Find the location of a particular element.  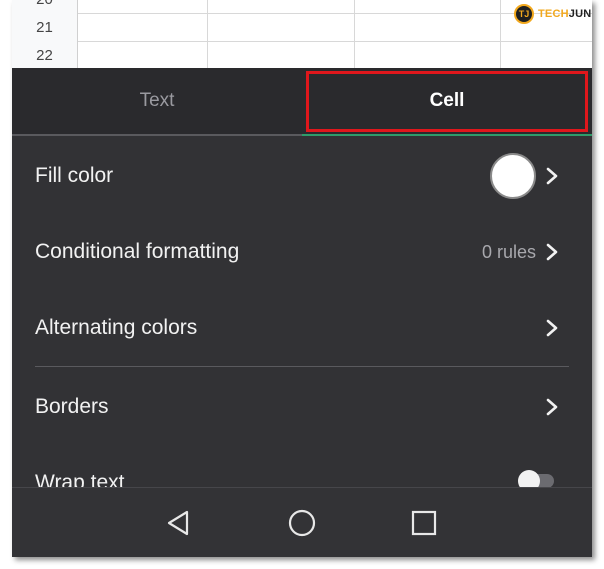

android-nav-bar is located at coordinates (302, 522).